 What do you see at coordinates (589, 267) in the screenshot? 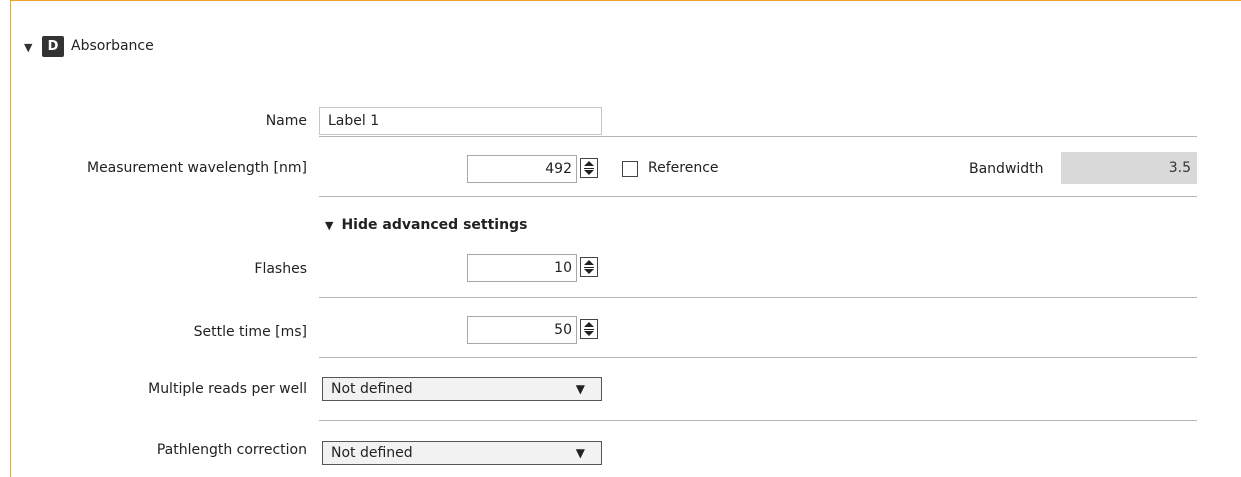
I see `flashes-spinner-icon` at bounding box center [589, 267].